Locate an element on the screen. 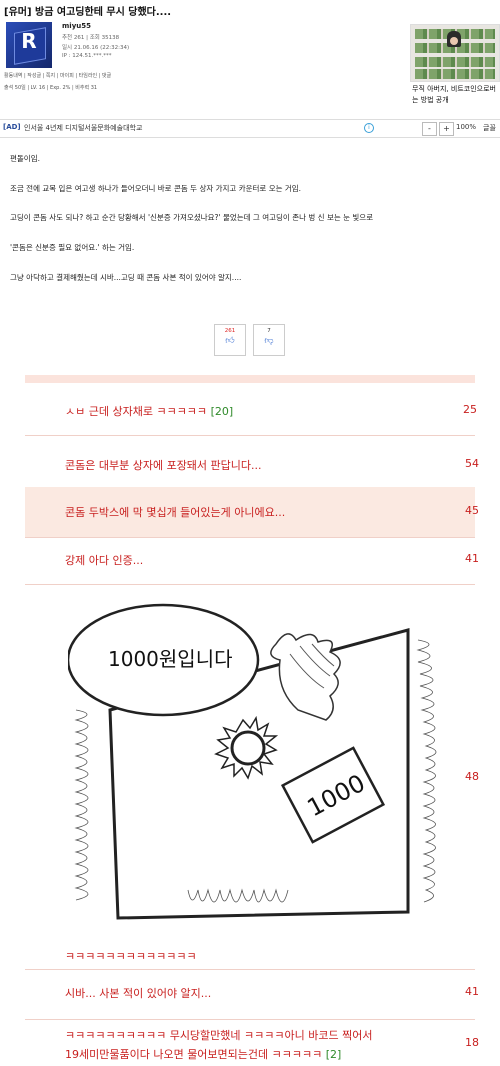 The height and width of the screenshot is (1066, 500). comment-list-top-bar is located at coordinates (250, 379).